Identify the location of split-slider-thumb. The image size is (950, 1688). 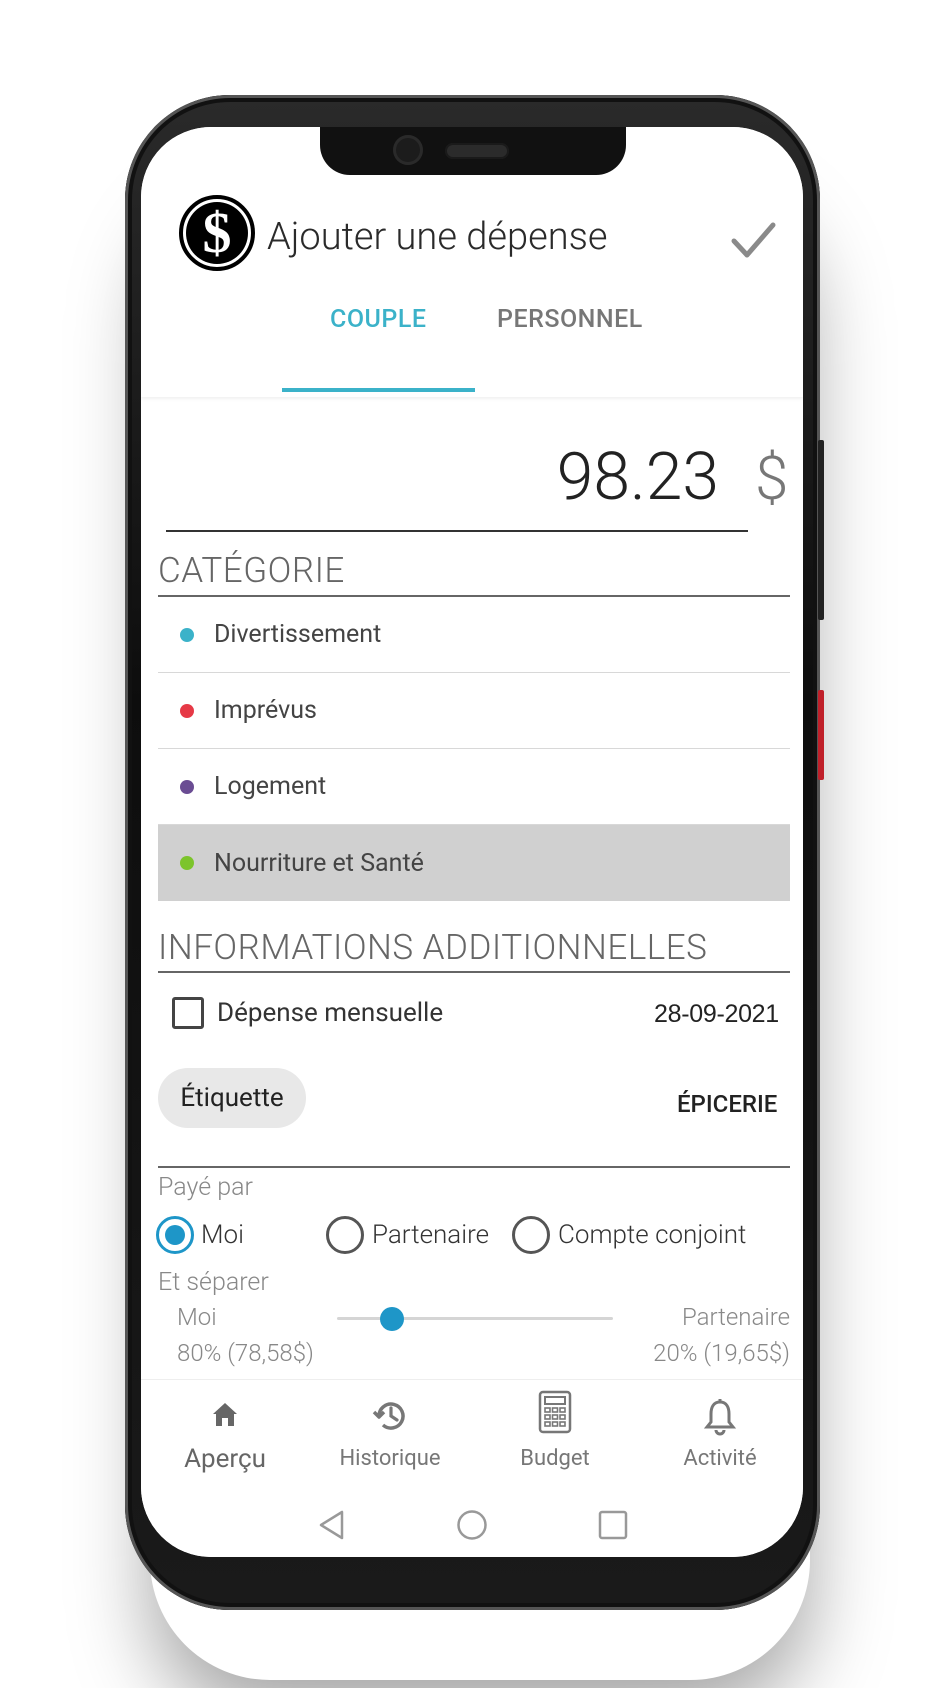
(392, 1319).